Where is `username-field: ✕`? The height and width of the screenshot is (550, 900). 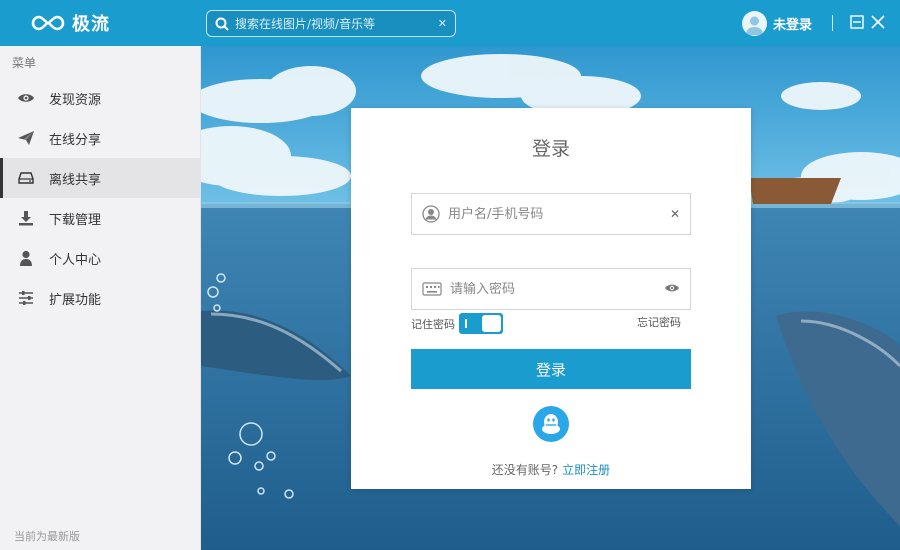 username-field: ✕ is located at coordinates (551, 214).